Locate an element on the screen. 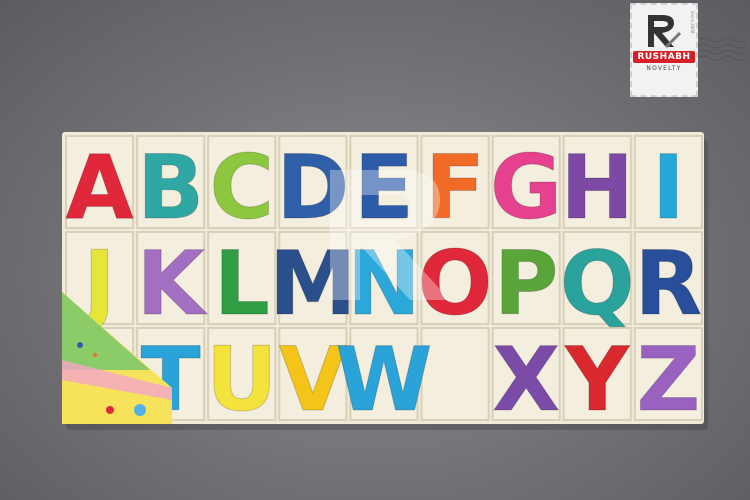  letter-piece-u: U is located at coordinates (241, 379).